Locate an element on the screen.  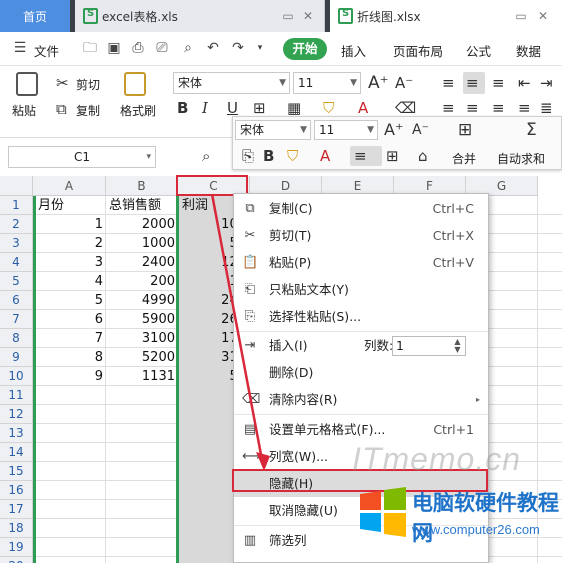
row-header: 3 is located at coordinates (16, 243).